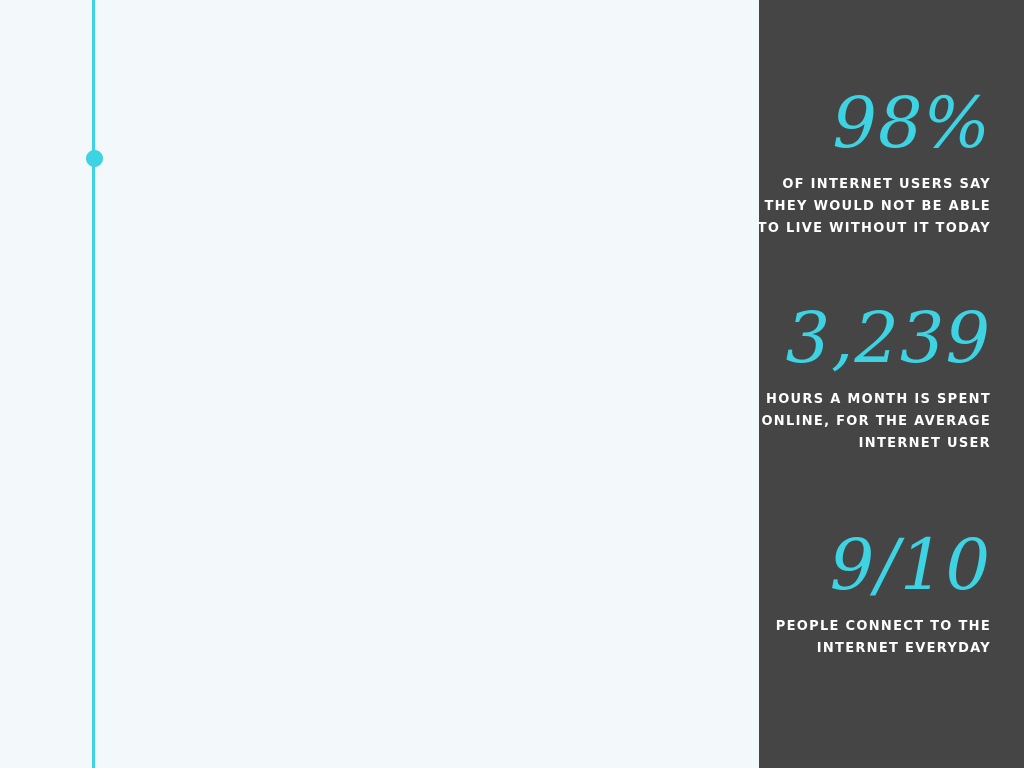 This screenshot has height=768, width=1024. What do you see at coordinates (888, 338) in the screenshot?
I see `stat-value: 3,239` at bounding box center [888, 338].